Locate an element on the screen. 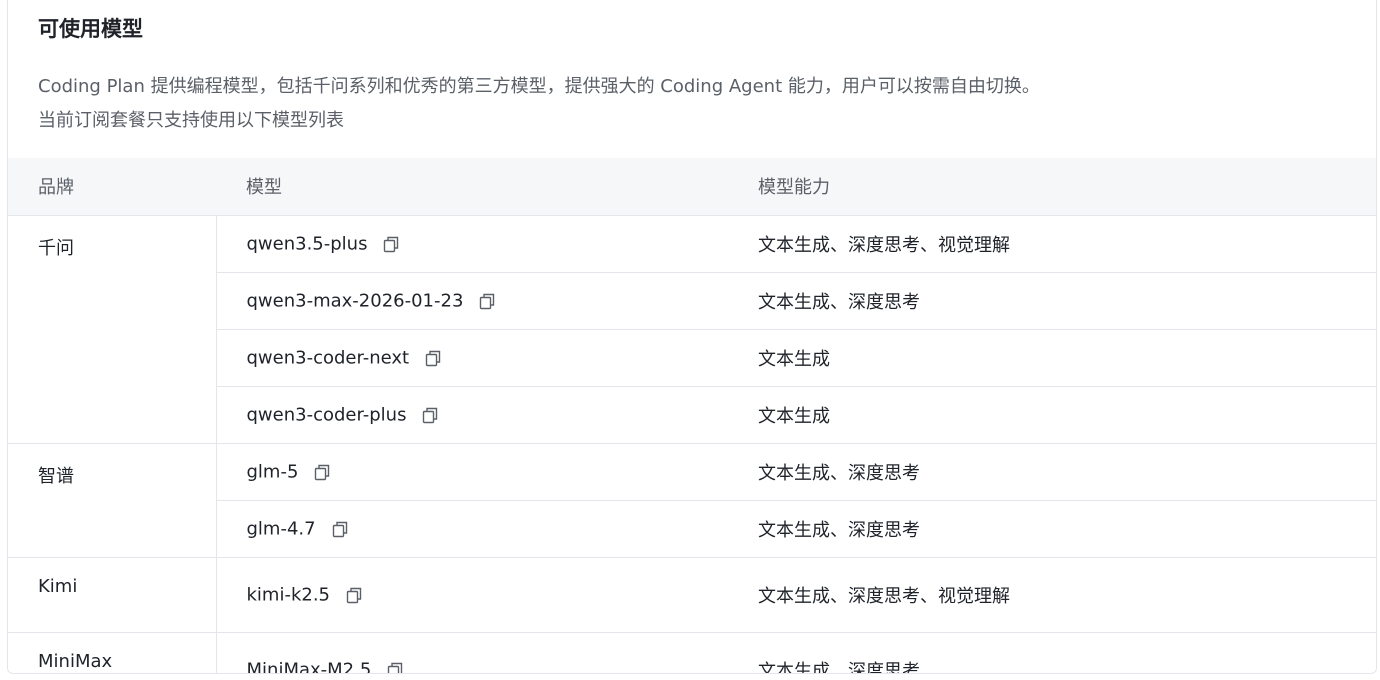  model-name: glm-4.7 is located at coordinates (281, 529).